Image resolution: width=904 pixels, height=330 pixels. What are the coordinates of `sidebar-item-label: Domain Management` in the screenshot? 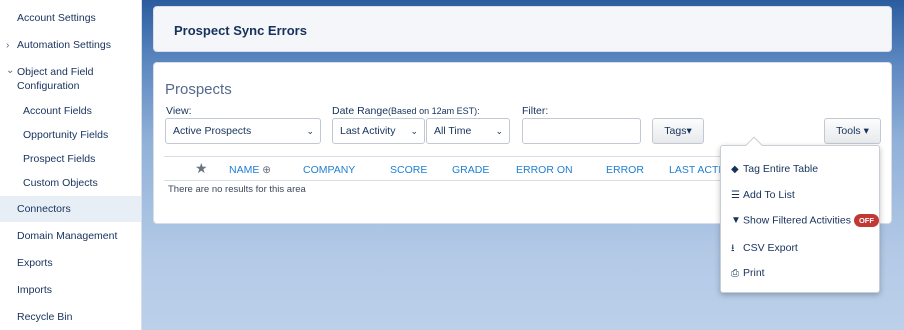 It's located at (67, 236).